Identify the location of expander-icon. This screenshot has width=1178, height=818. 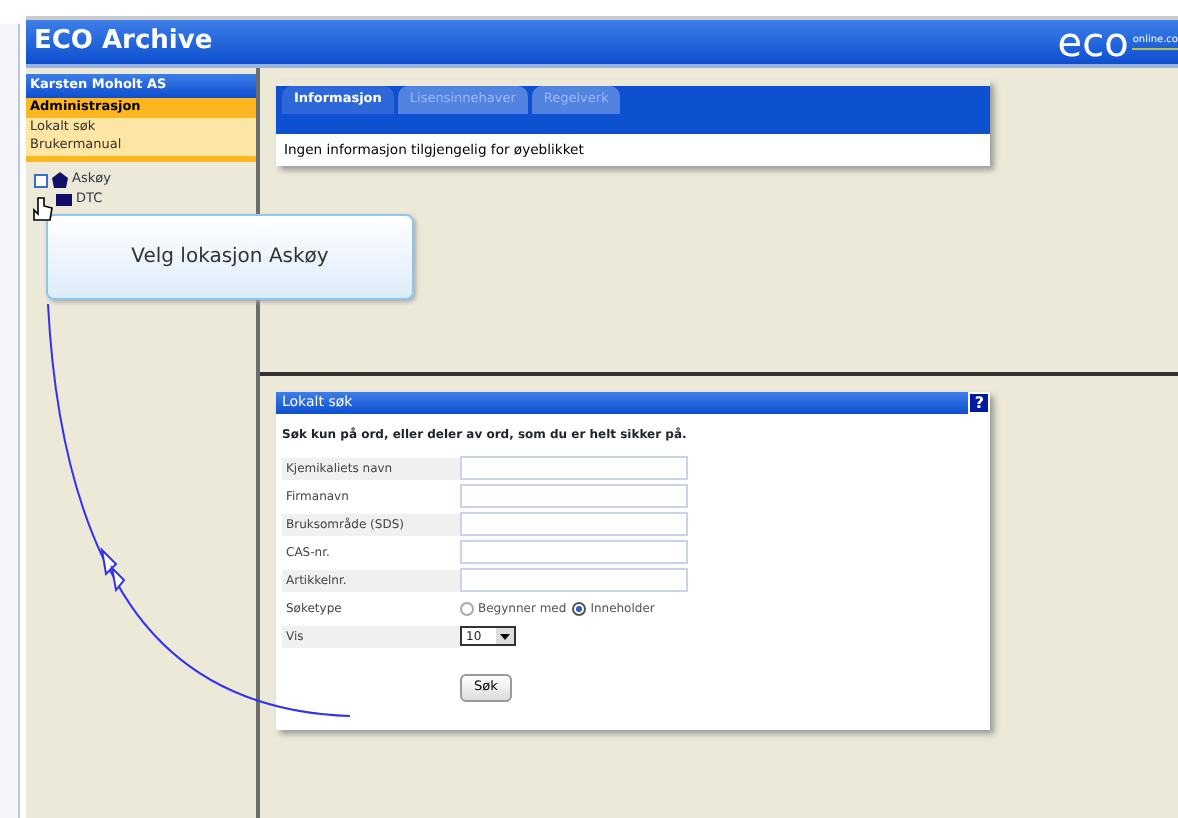
(41, 180).